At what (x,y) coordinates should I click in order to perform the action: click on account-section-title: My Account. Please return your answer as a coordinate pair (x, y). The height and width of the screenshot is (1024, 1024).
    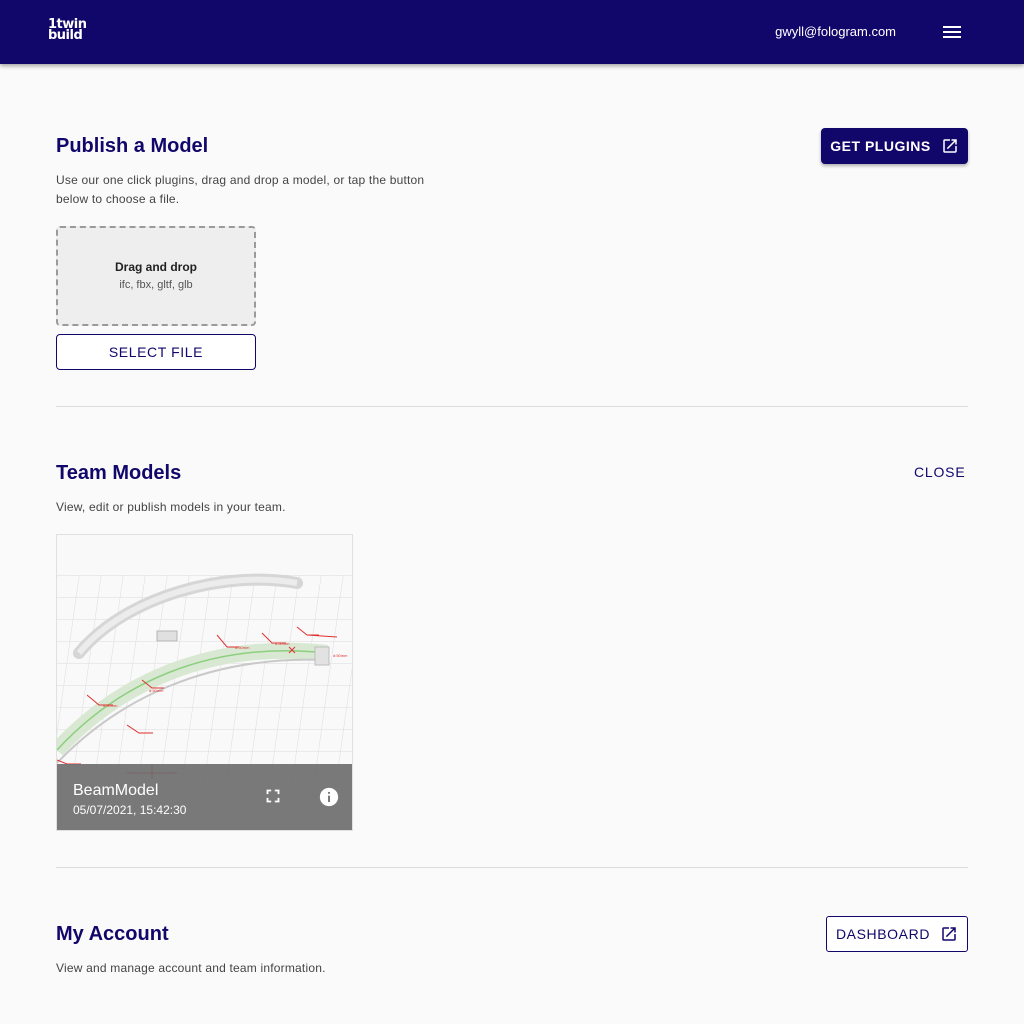
    Looking at the image, I should click on (112, 934).